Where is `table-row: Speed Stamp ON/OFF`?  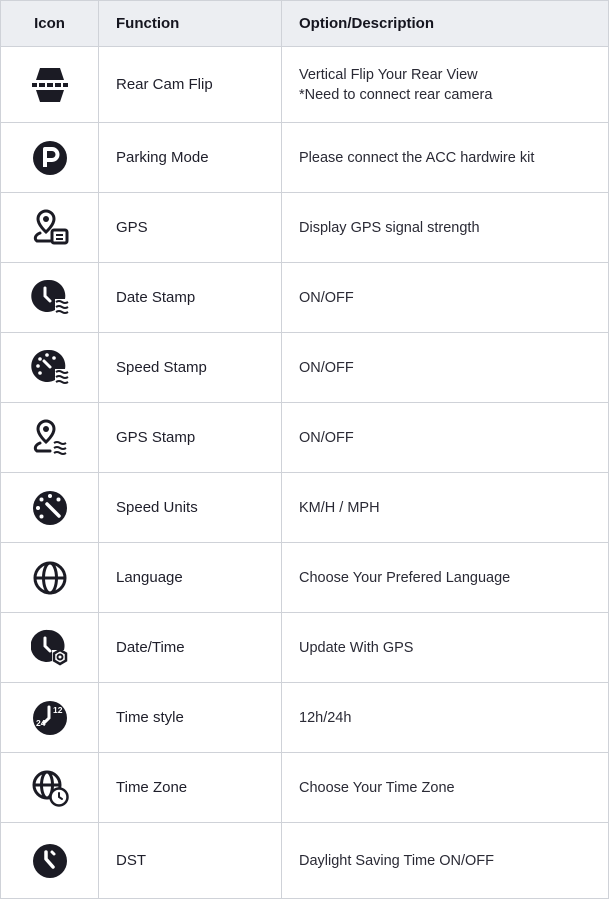
table-row: Speed Stamp ON/OFF is located at coordinates (304, 367).